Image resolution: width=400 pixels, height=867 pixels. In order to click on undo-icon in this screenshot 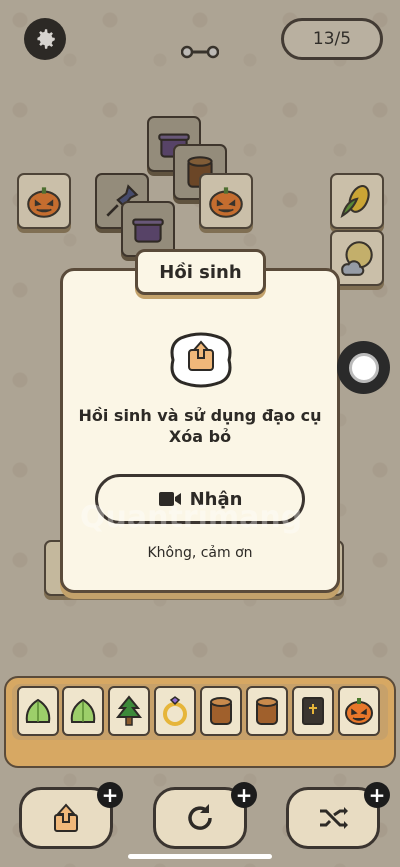, I will do `click(66, 817)`.